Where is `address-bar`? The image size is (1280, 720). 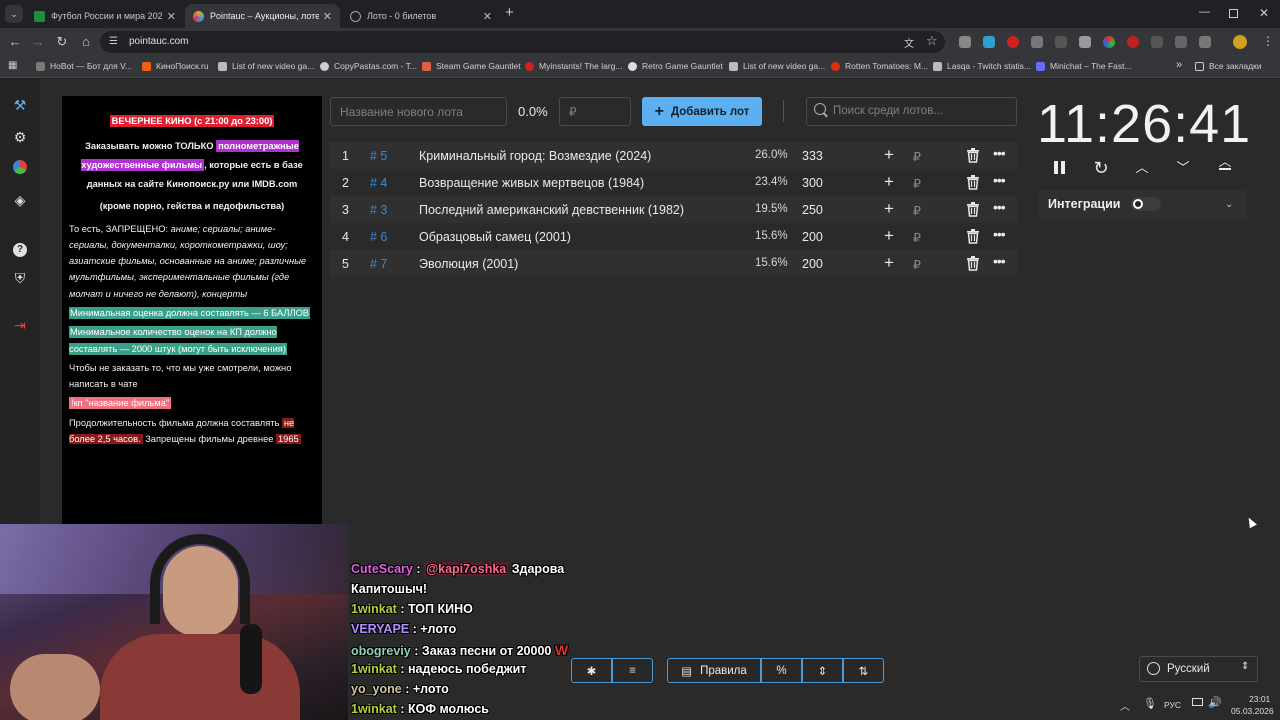 address-bar is located at coordinates (522, 42).